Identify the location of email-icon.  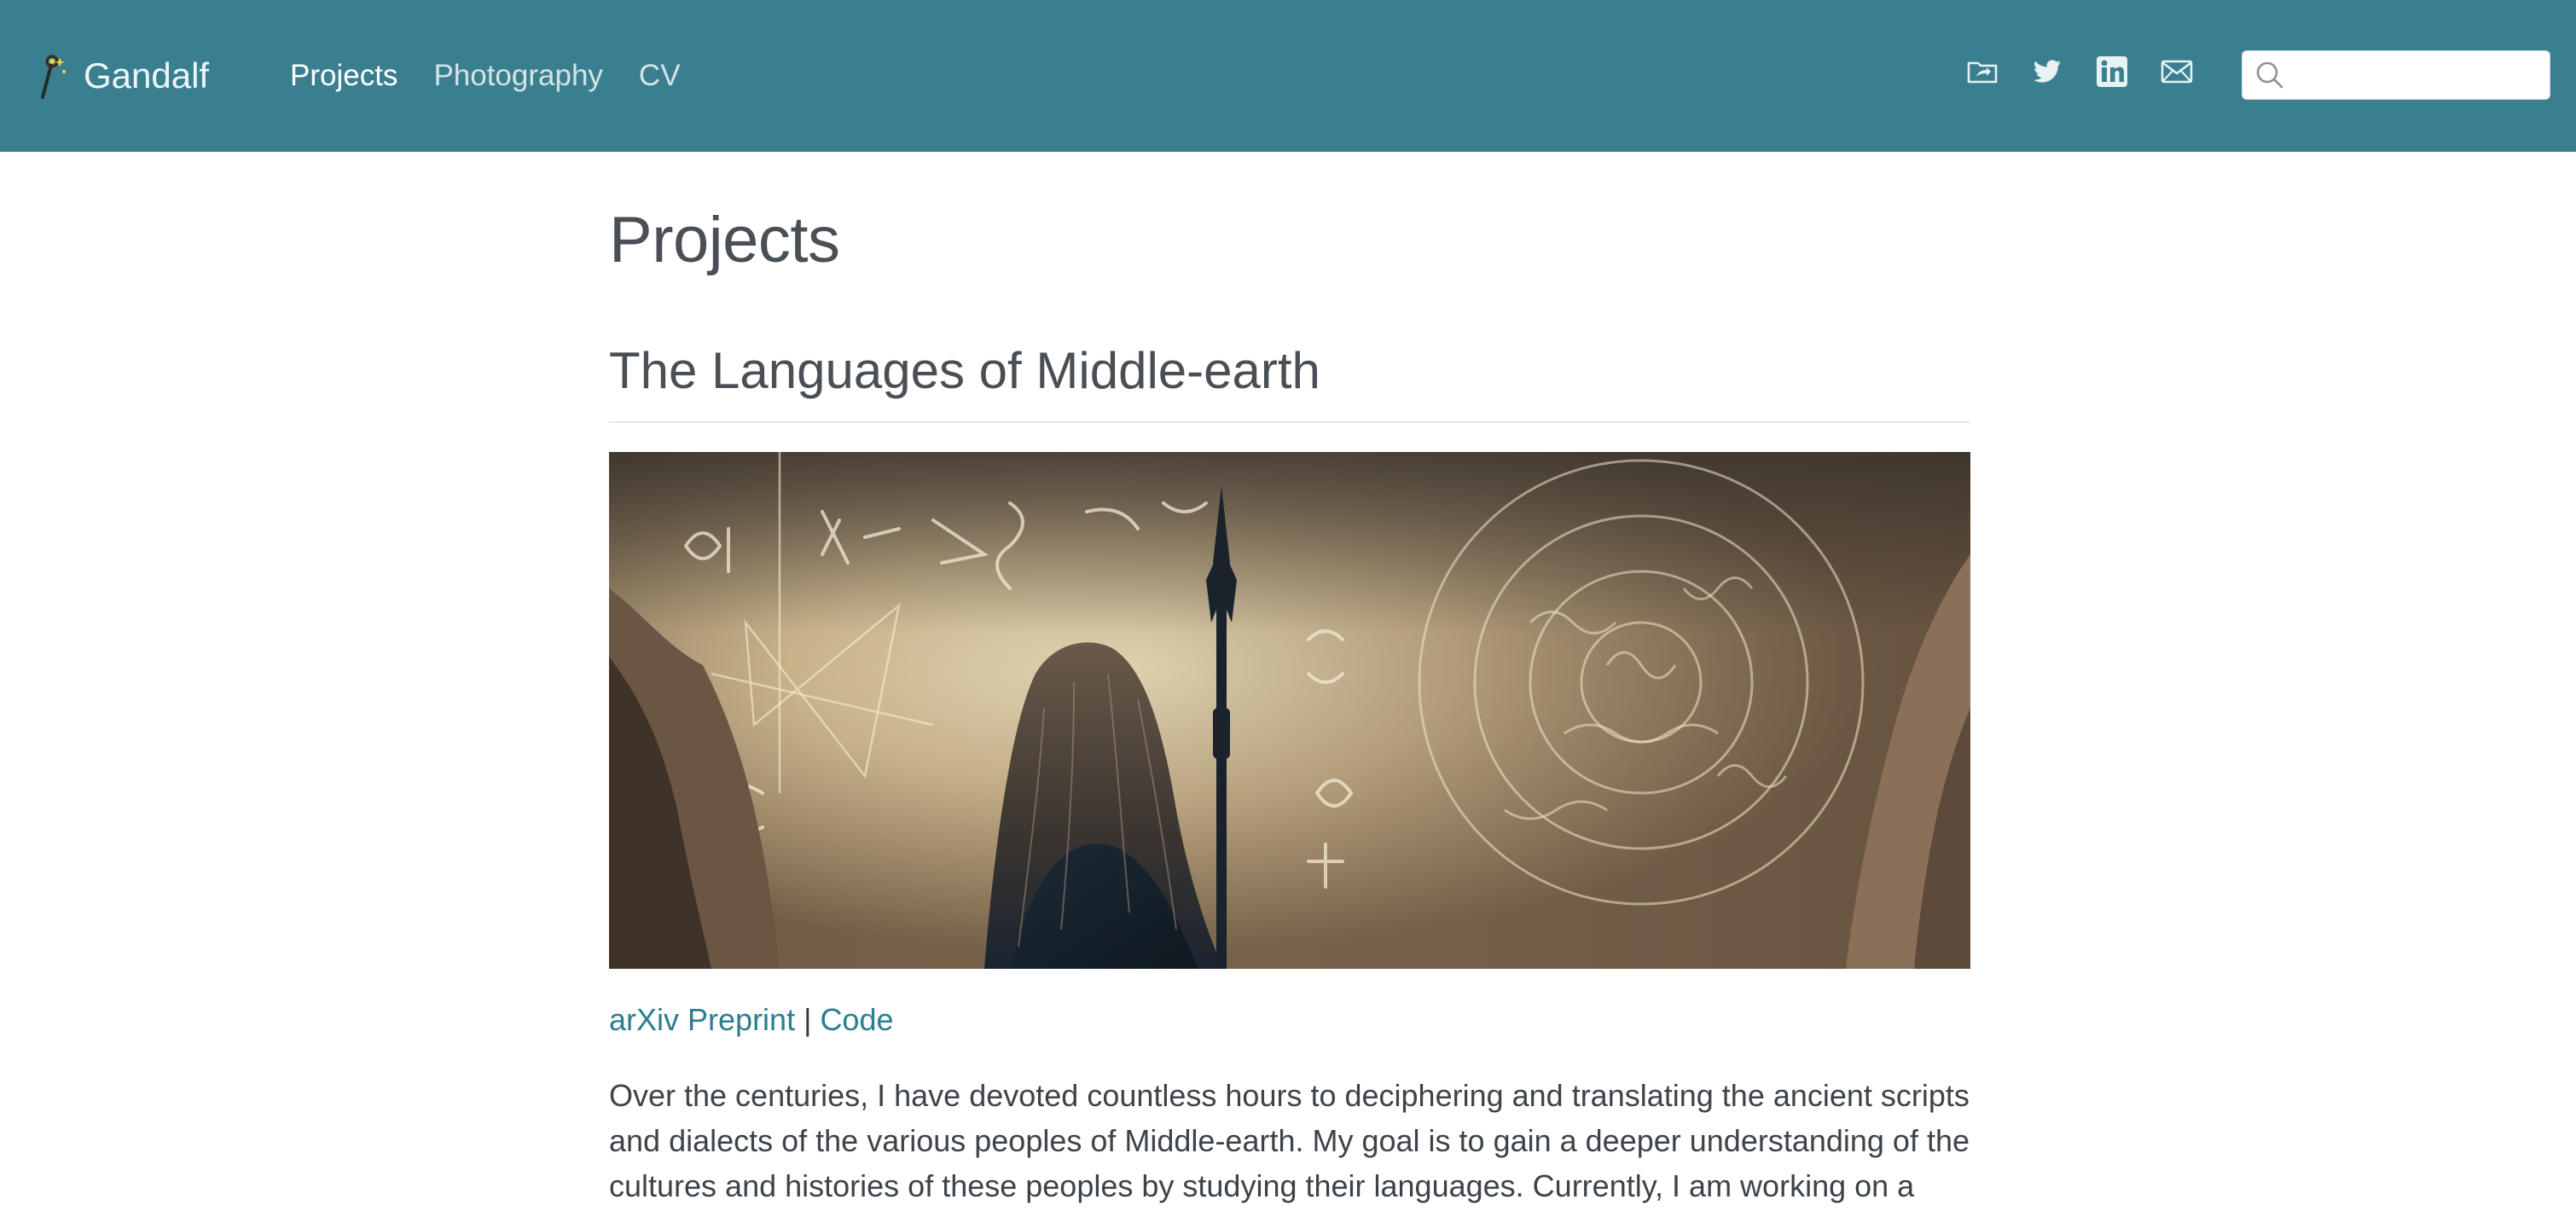
(2177, 72).